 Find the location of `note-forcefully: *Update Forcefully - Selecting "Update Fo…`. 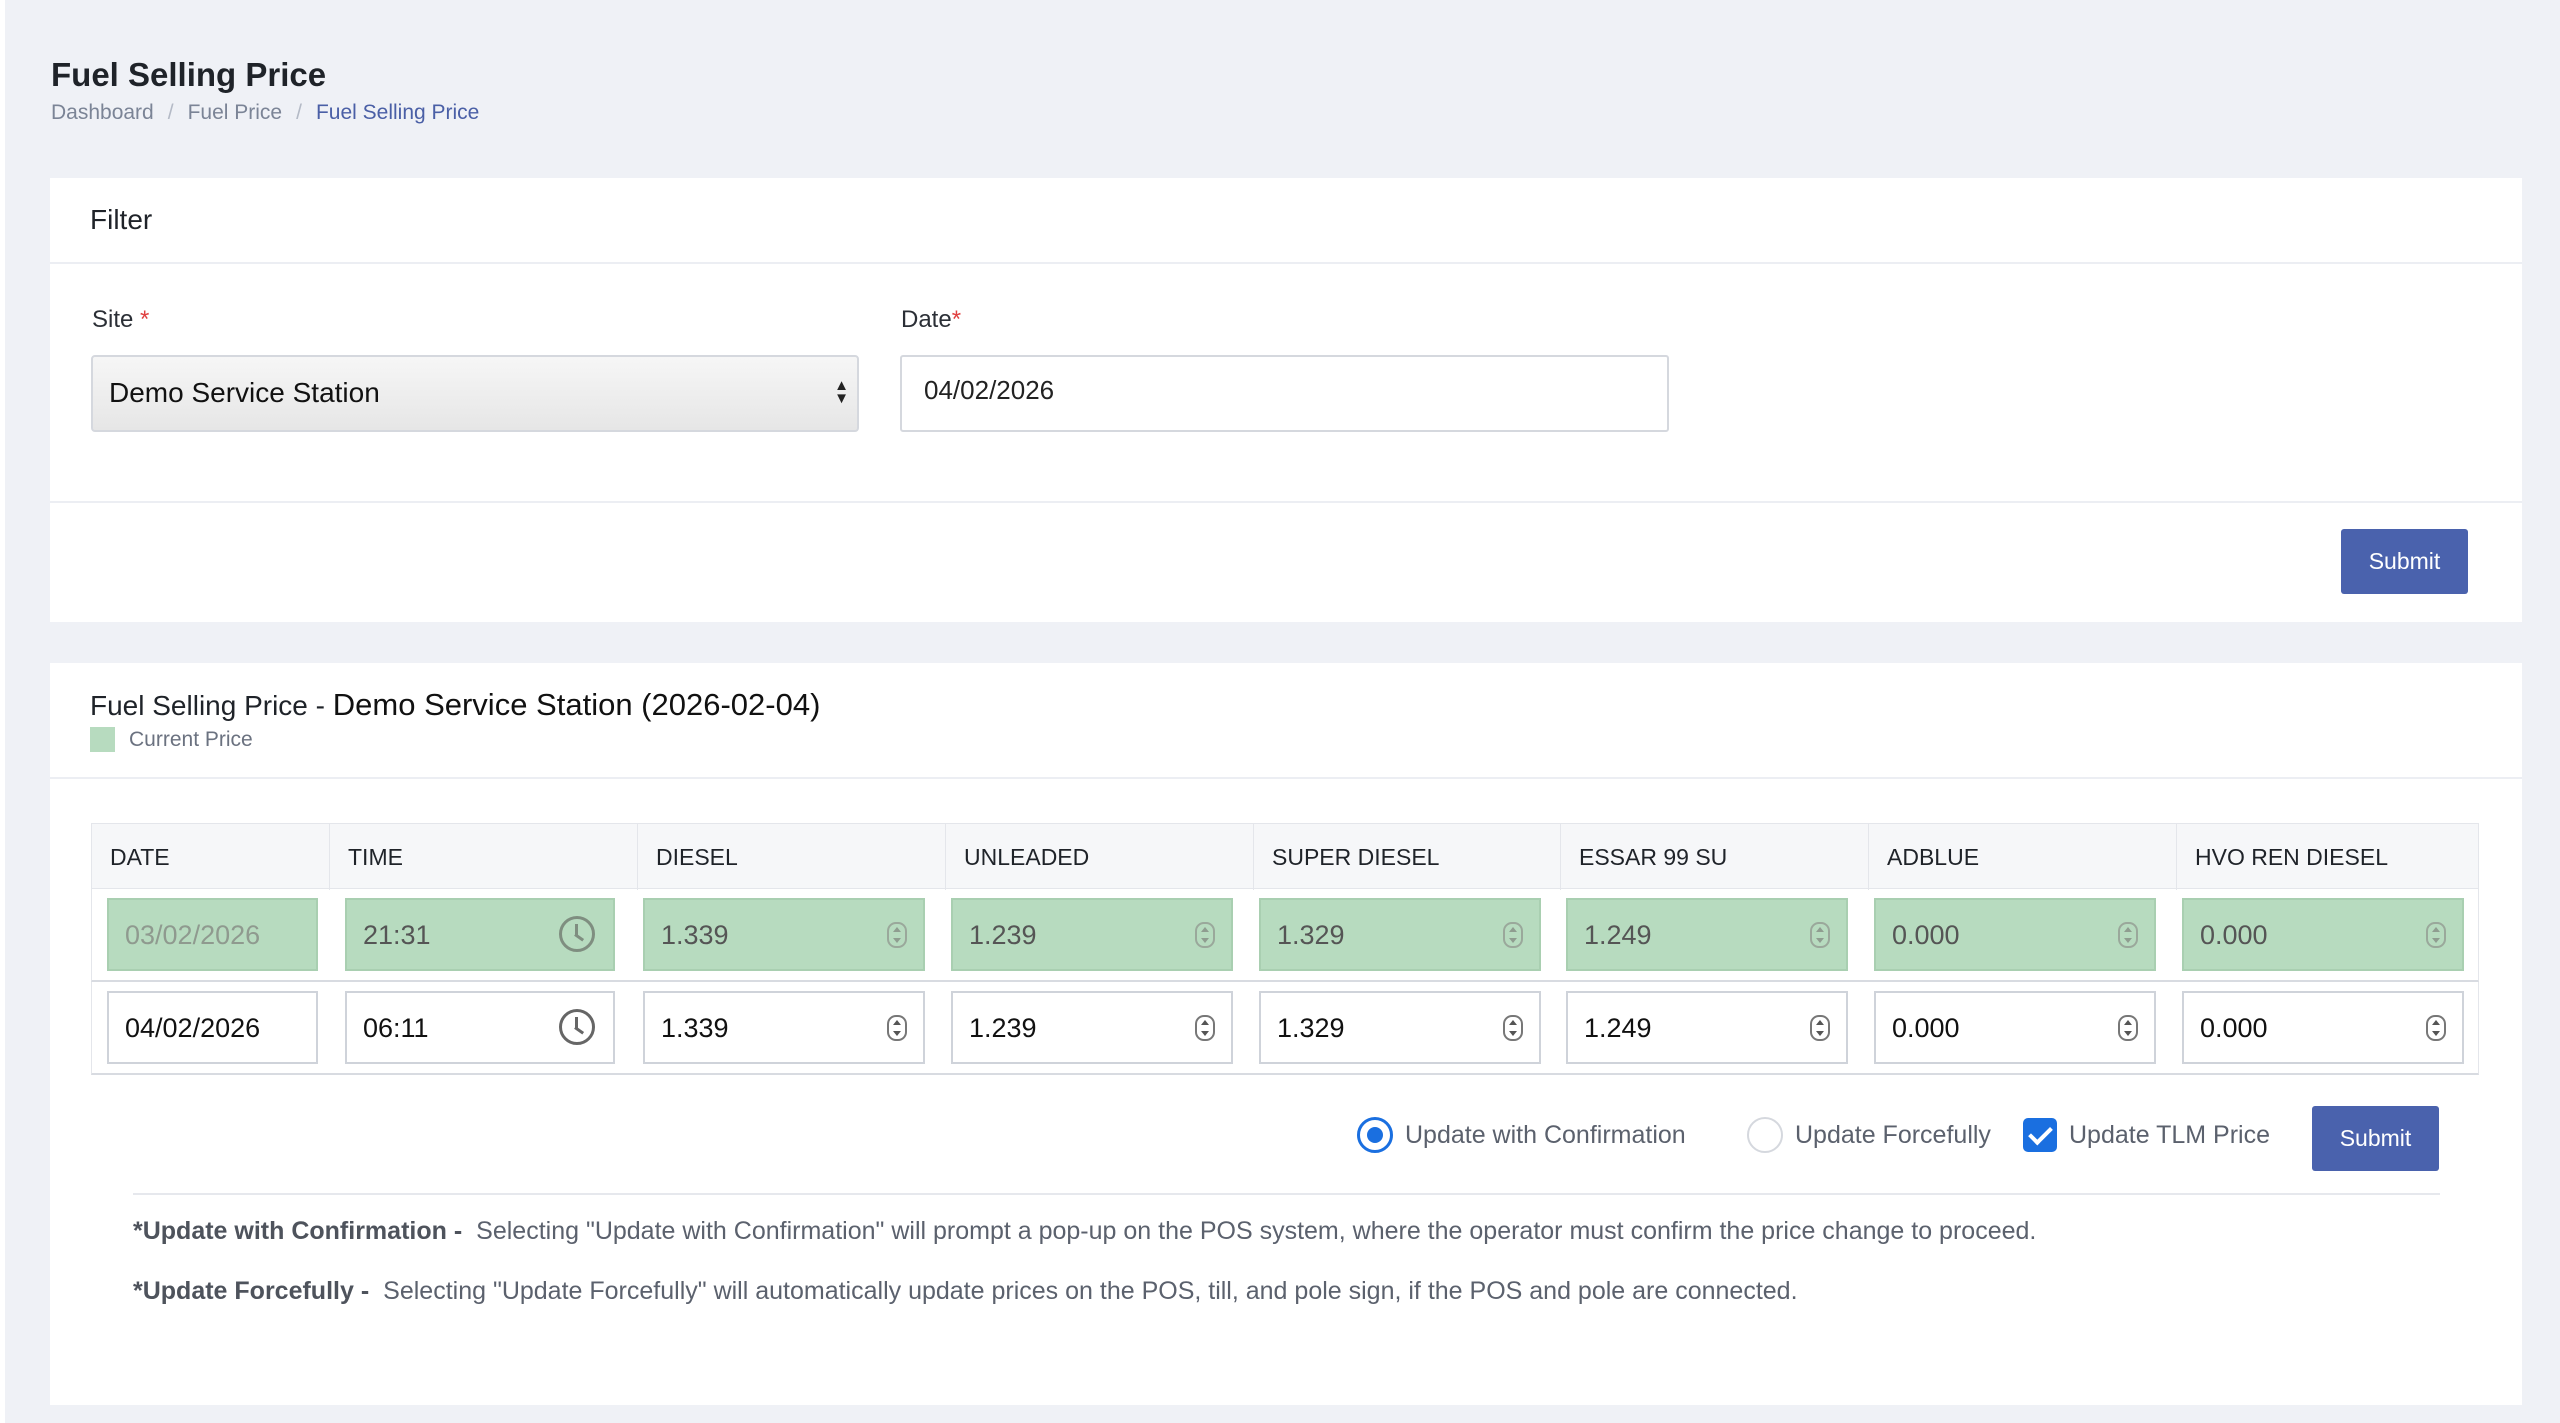

note-forcefully: *Update Forcefully - Selecting "Update Fo… is located at coordinates (965, 1291).